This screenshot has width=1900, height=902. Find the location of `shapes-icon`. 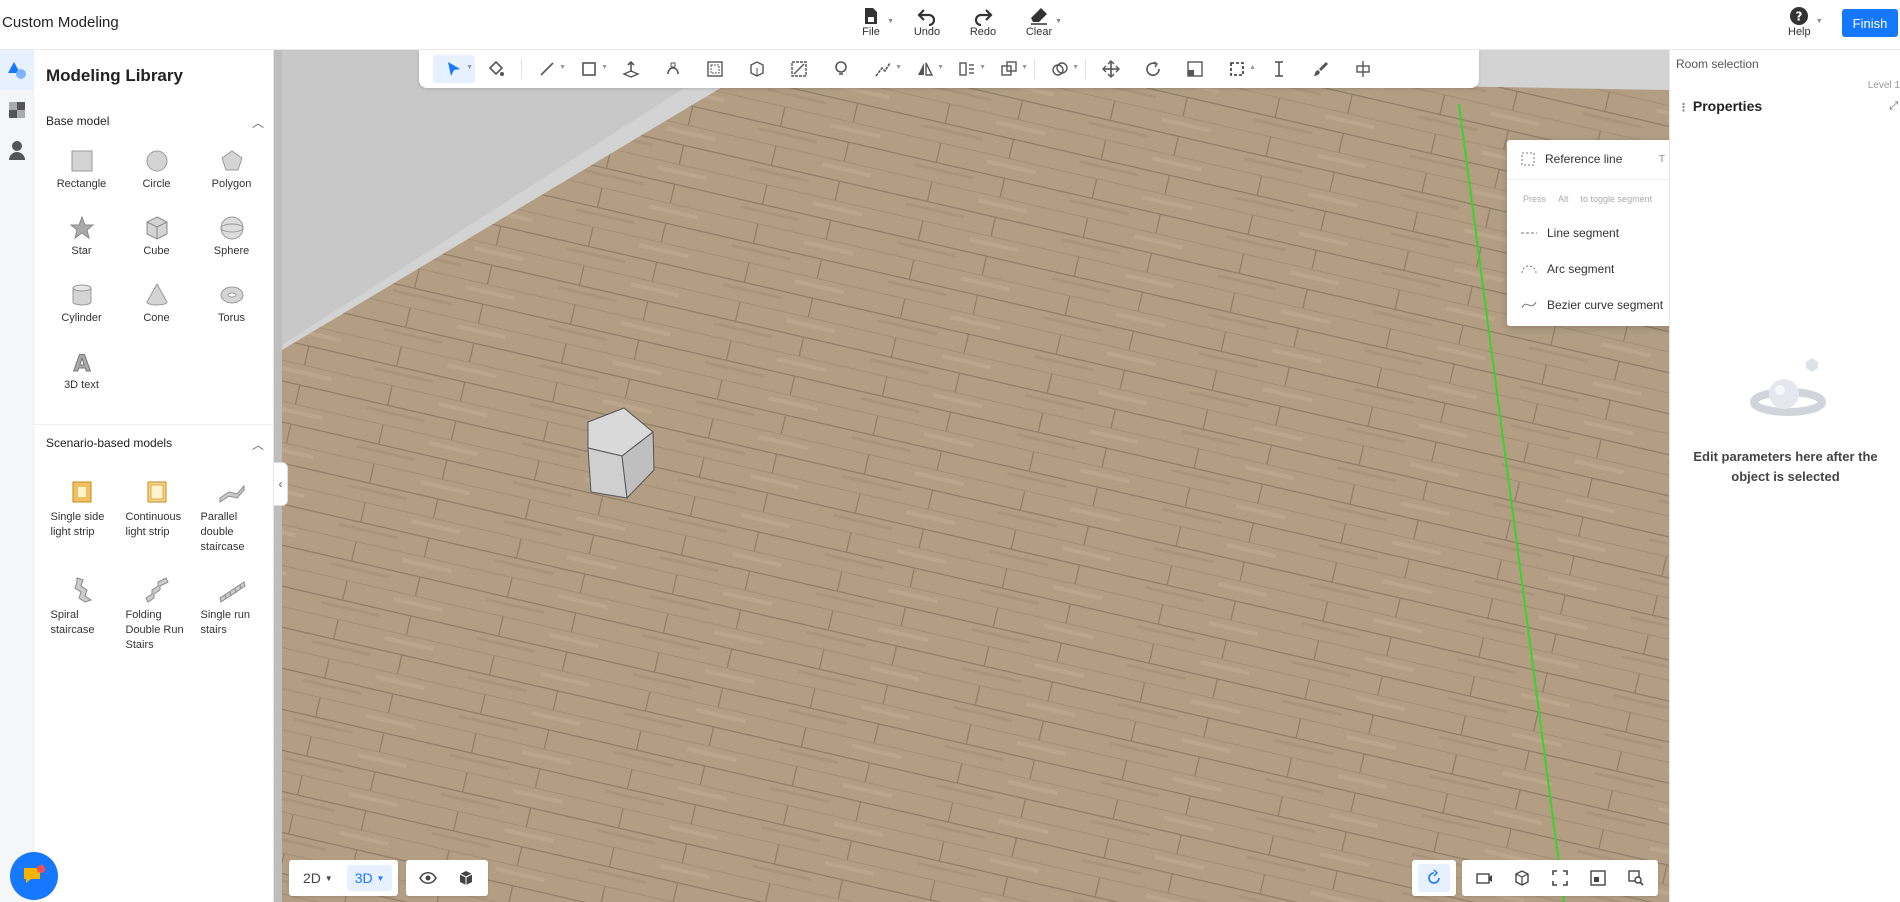

shapes-icon is located at coordinates (17, 70).